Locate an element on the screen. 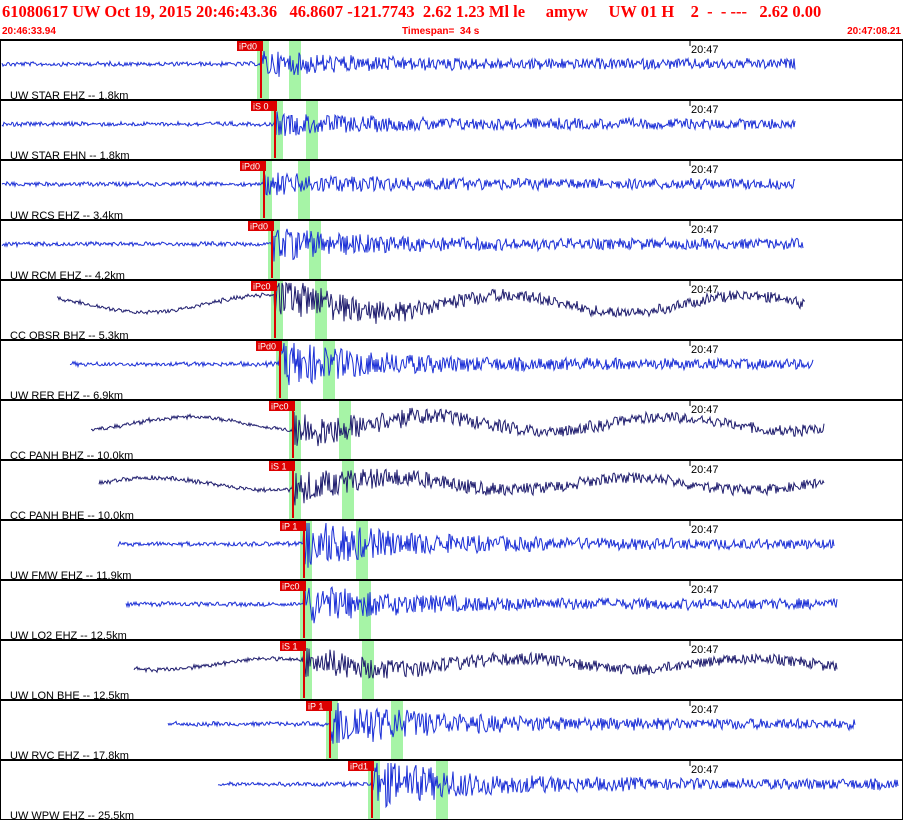 Image resolution: width=903 pixels, height=820 pixels. trace-row: iPd0 20:47 UW RCM EHZ -- 4.2km is located at coordinates (402, 251).